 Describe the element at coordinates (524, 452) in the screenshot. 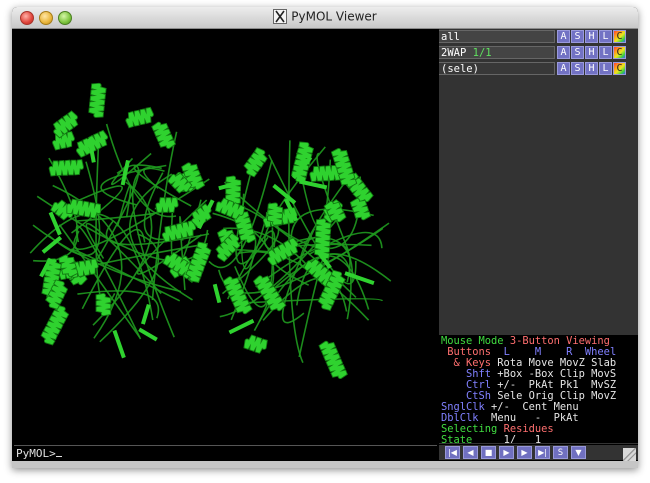

I see `forward-button: ▶` at that location.